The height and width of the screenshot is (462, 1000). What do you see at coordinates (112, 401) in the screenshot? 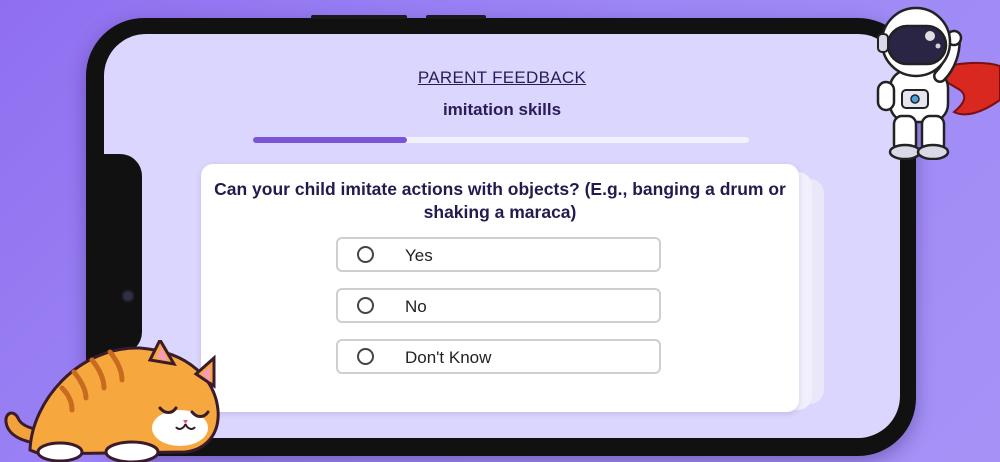
I see `sleeping-cat-illustration` at bounding box center [112, 401].